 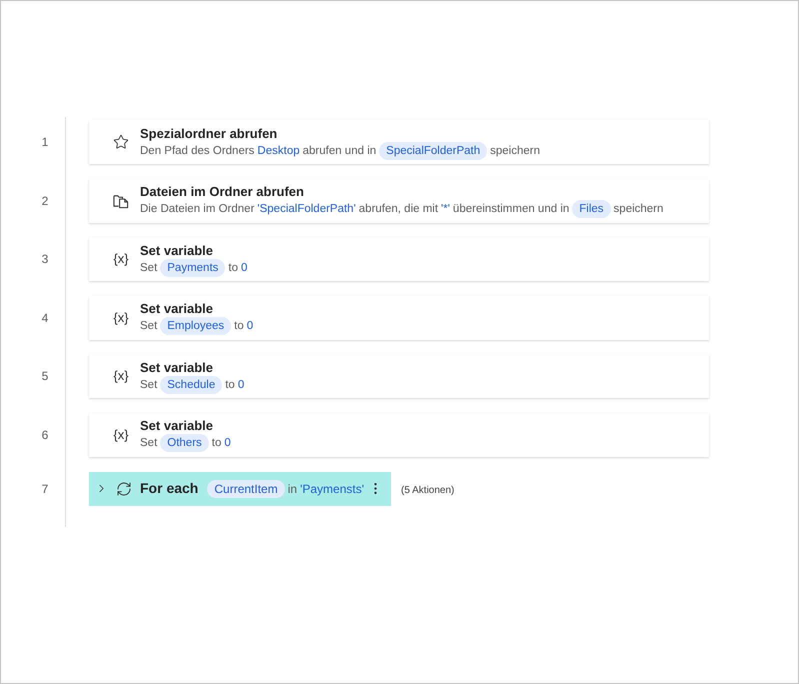 What do you see at coordinates (45, 377) in the screenshot?
I see `line-number: 5` at bounding box center [45, 377].